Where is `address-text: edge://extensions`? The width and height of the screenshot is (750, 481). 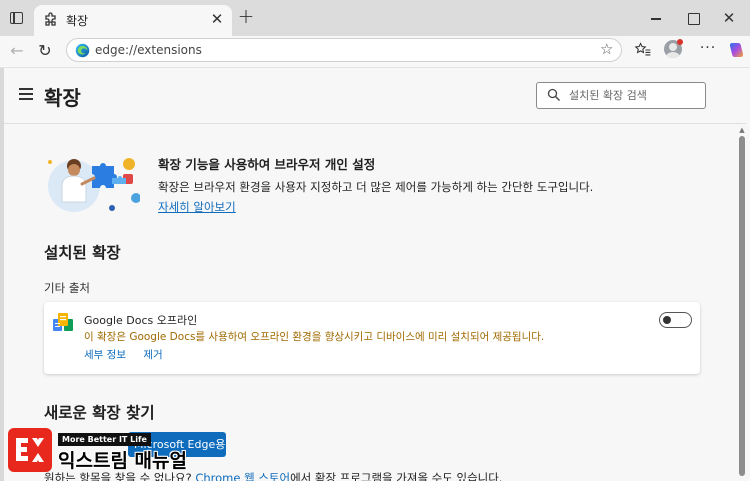
address-text: edge://extensions is located at coordinates (148, 50).